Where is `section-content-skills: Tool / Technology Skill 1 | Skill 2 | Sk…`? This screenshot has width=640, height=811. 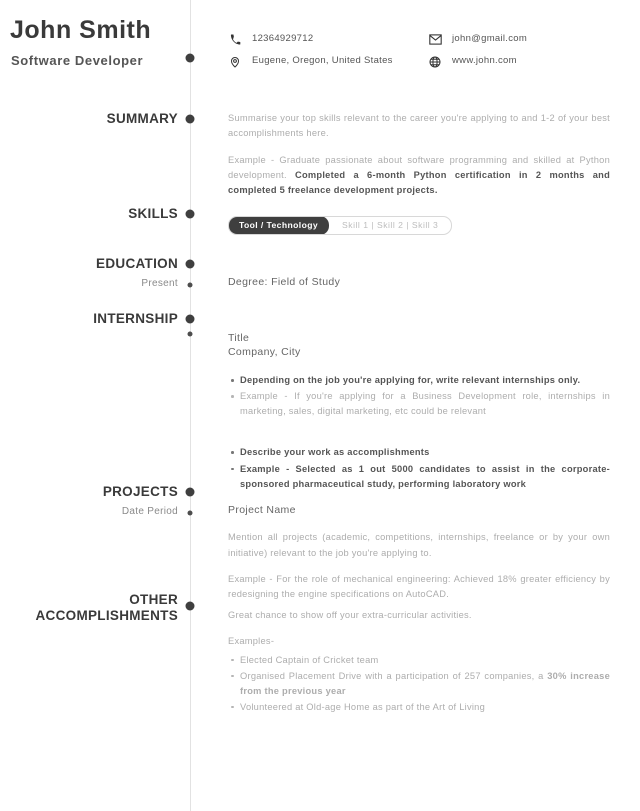
section-content-skills: Tool / Technology Skill 1 | Skill 2 | Sk… is located at coordinates (419, 225).